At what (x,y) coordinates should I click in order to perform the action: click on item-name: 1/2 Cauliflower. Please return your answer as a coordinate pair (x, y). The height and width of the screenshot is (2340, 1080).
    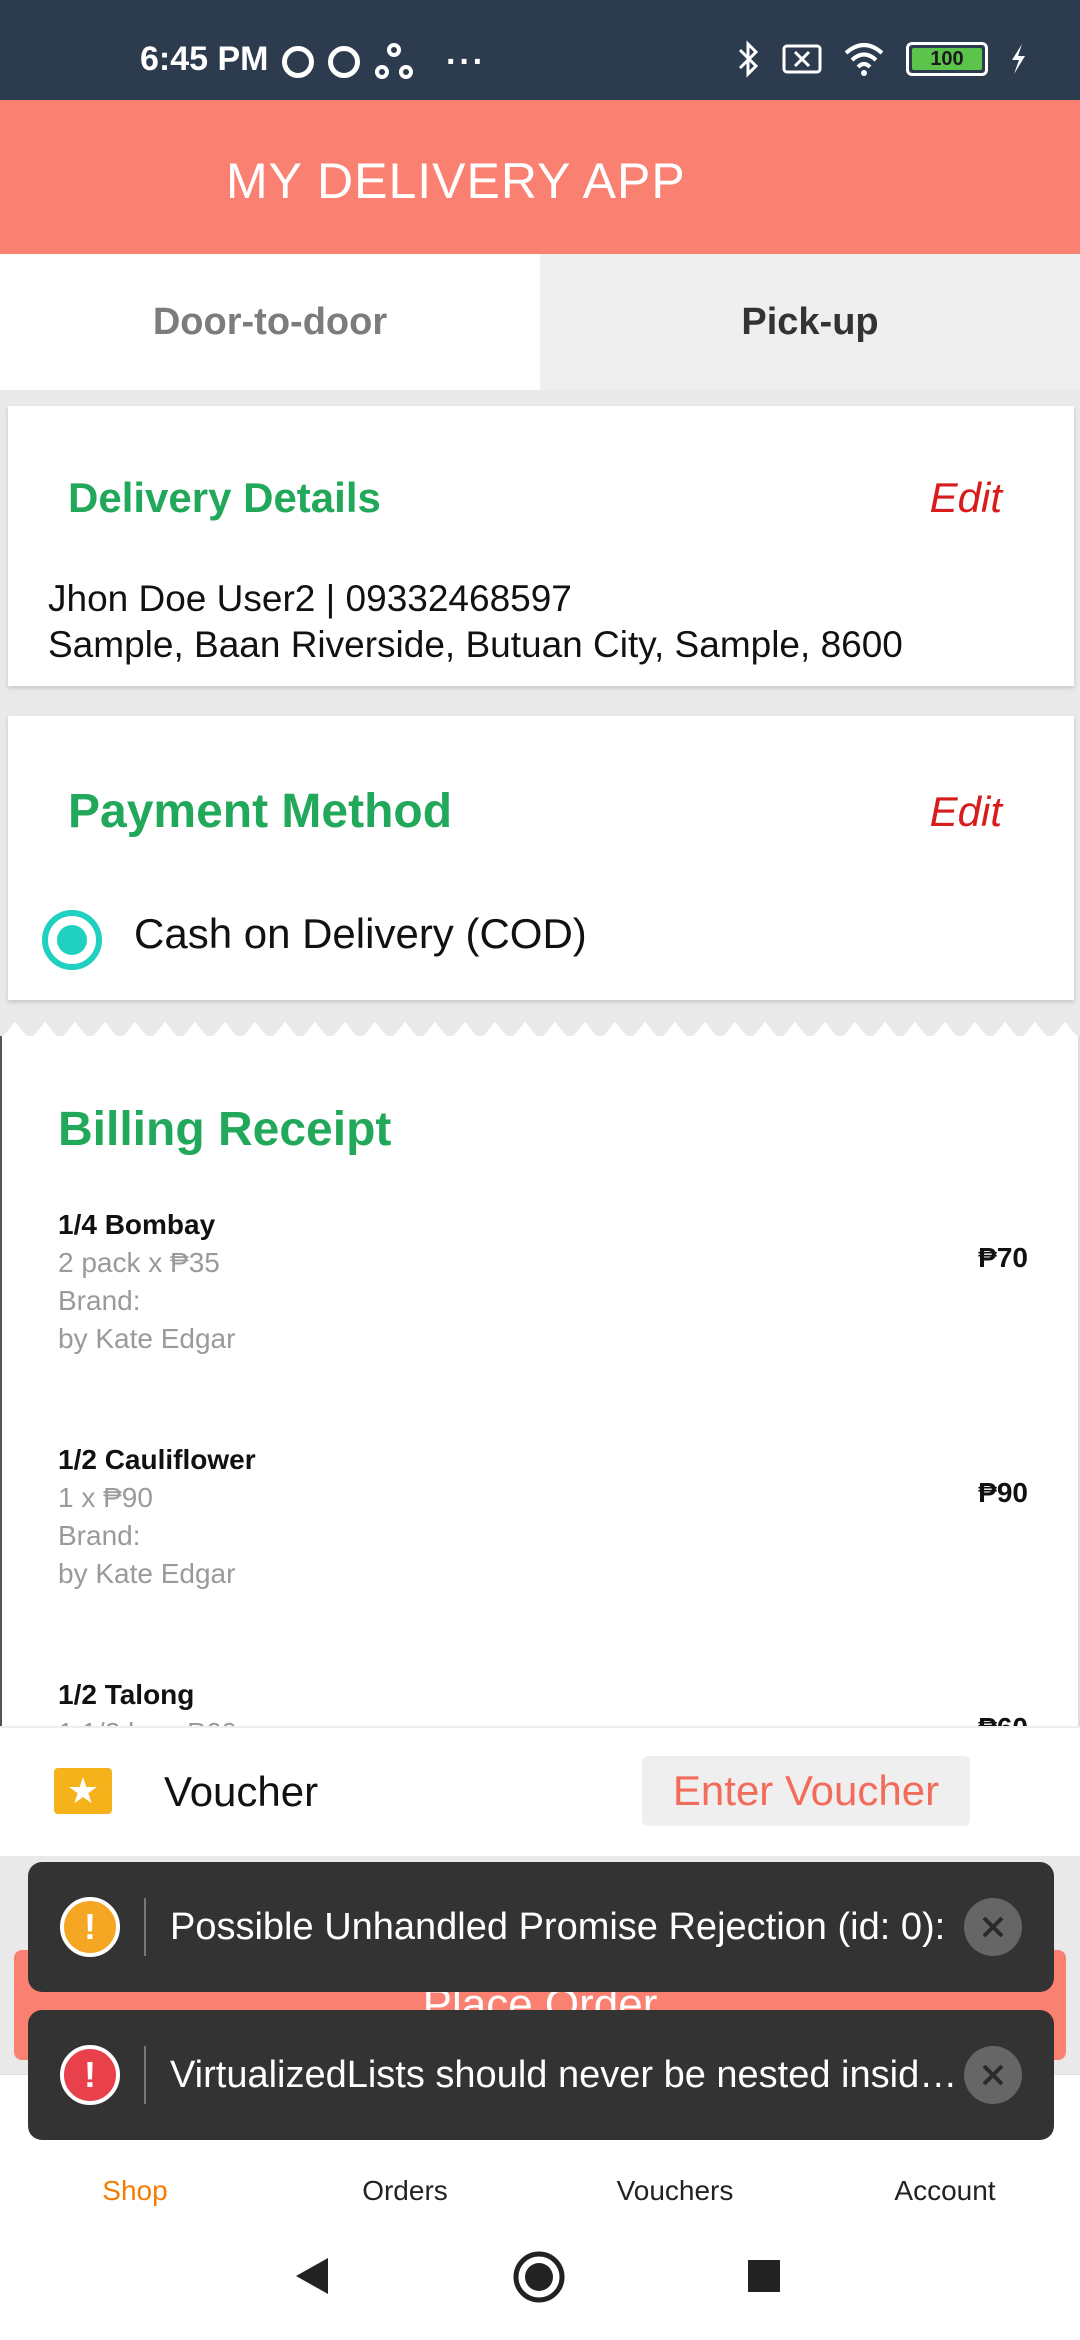
    Looking at the image, I should click on (157, 1459).